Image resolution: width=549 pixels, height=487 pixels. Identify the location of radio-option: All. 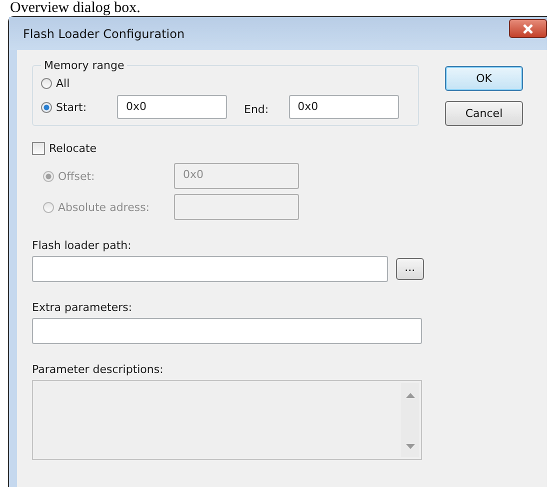
(225, 83).